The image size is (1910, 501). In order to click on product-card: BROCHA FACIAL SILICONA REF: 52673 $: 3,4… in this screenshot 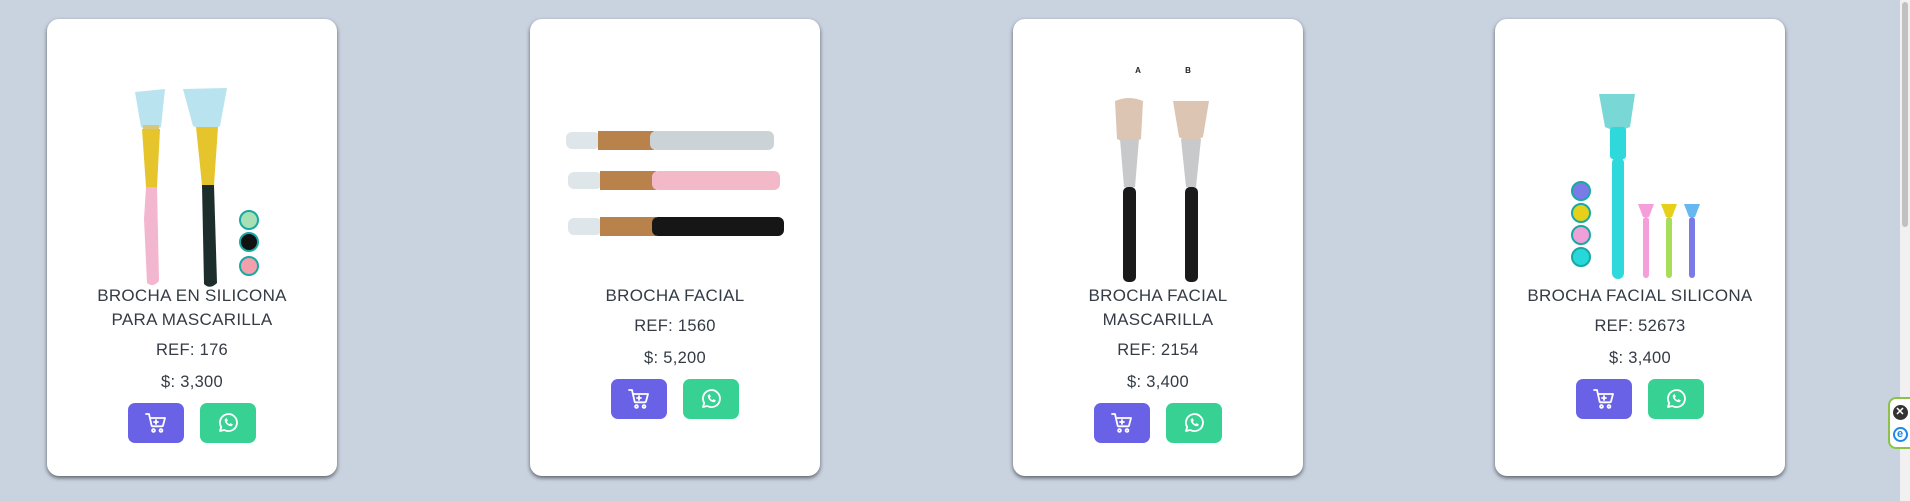, I will do `click(1640, 247)`.